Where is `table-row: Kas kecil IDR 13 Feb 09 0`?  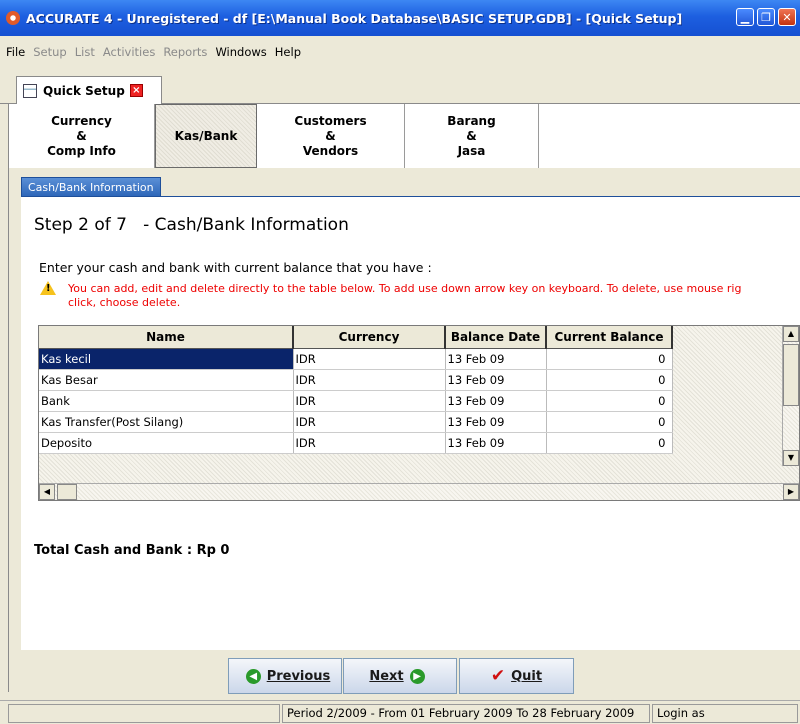 table-row: Kas kecil IDR 13 Feb 09 0 is located at coordinates (356, 359).